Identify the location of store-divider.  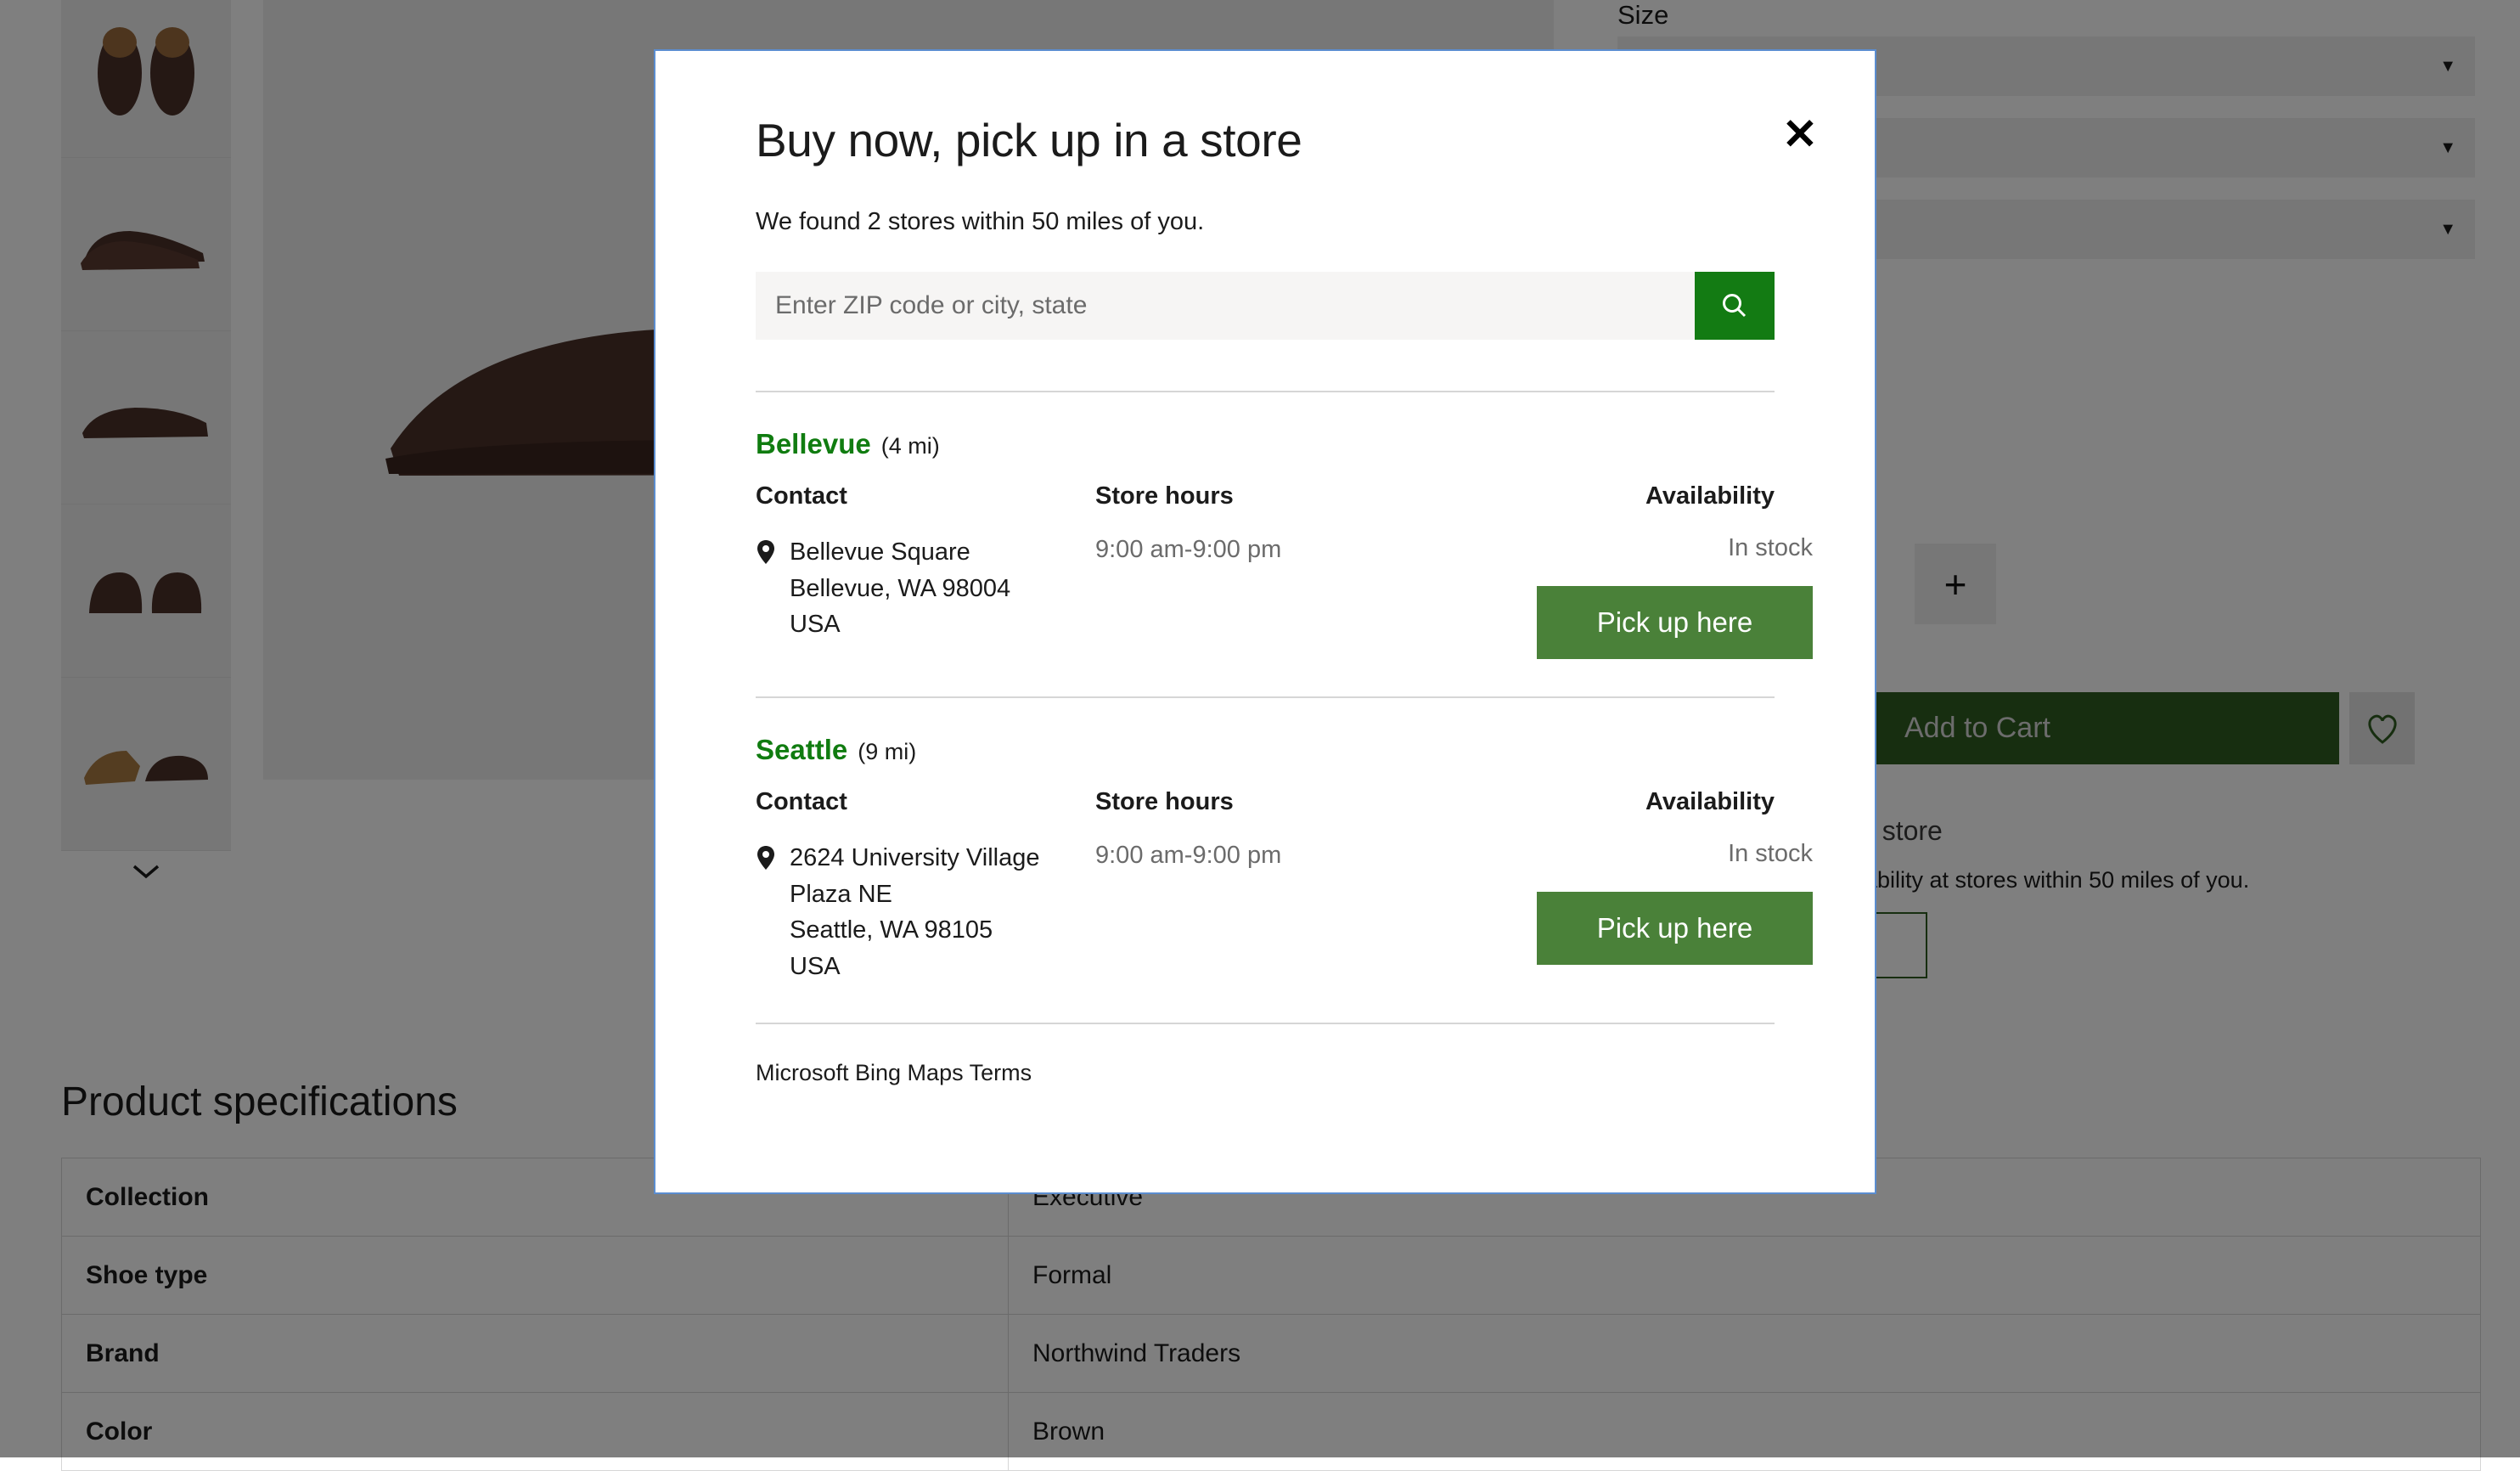
(1266, 1023).